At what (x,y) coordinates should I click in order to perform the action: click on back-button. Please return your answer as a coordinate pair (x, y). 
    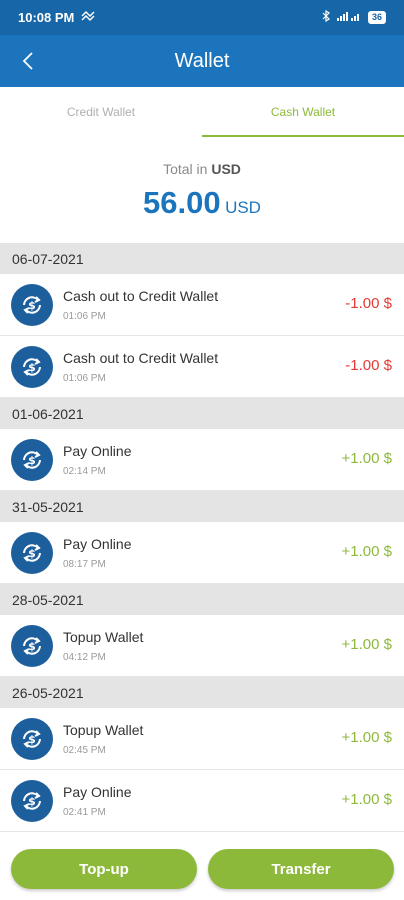
    Looking at the image, I should click on (28, 61).